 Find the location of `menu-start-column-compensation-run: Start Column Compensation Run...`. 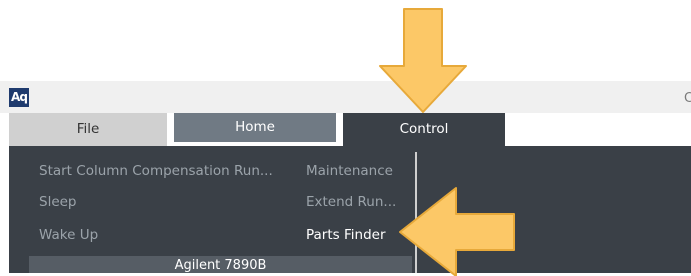

menu-start-column-compensation-run: Start Column Compensation Run... is located at coordinates (156, 171).